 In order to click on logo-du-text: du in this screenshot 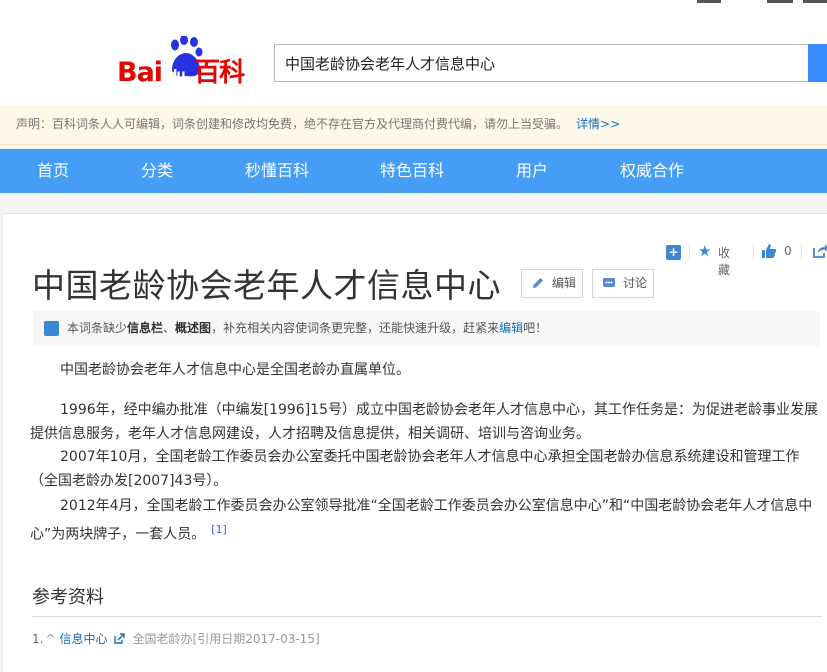, I will do `click(177, 72)`.